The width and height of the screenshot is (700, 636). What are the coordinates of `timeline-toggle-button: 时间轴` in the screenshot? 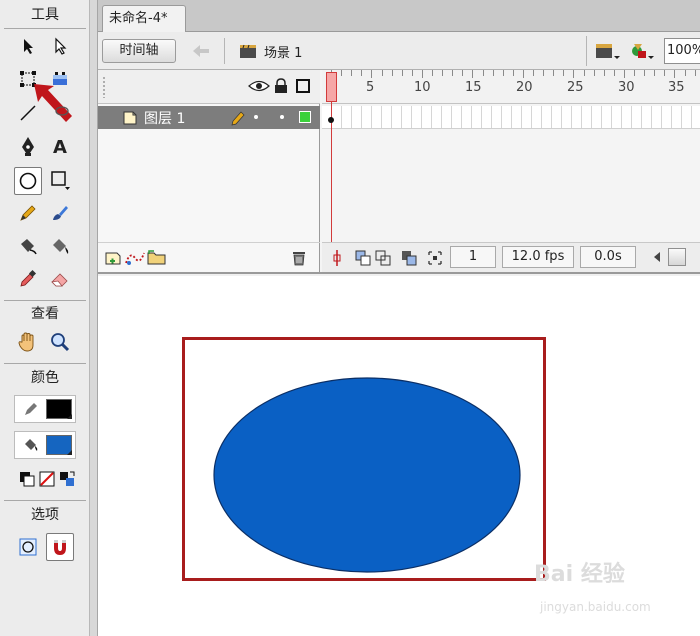 It's located at (139, 51).